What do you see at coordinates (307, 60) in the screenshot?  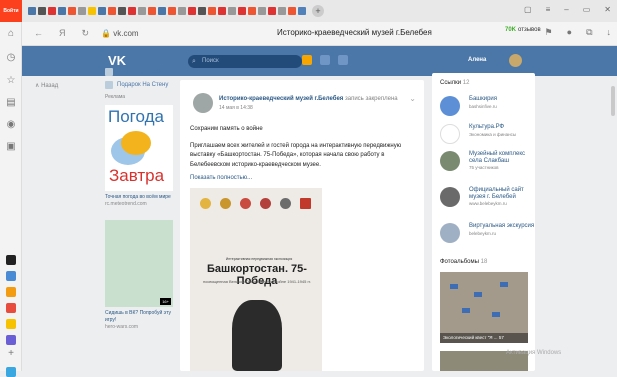 I see `notifications-icon` at bounding box center [307, 60].